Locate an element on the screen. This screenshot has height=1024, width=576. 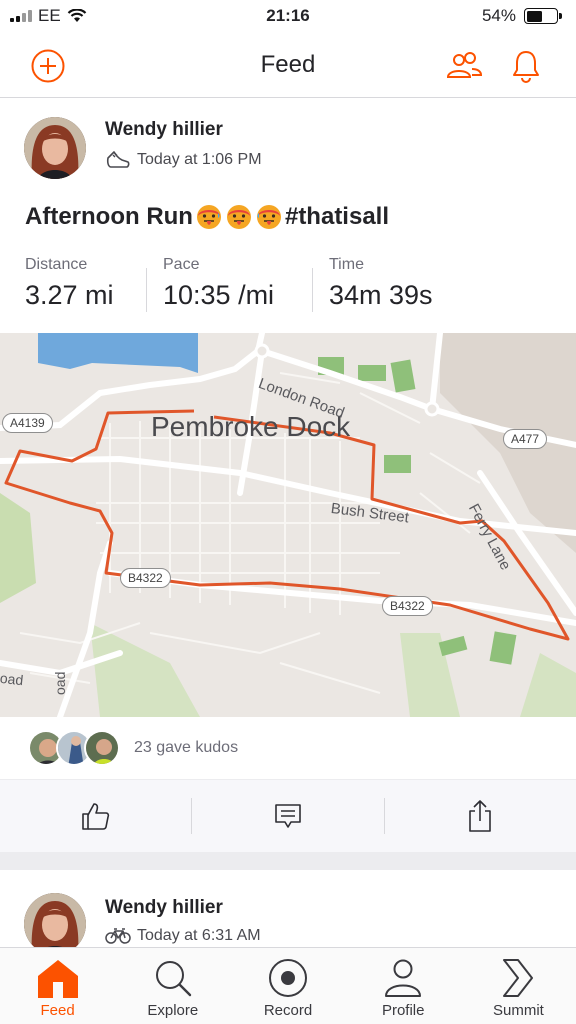
stat-time: Time 34m 39s is located at coordinates (381, 286).